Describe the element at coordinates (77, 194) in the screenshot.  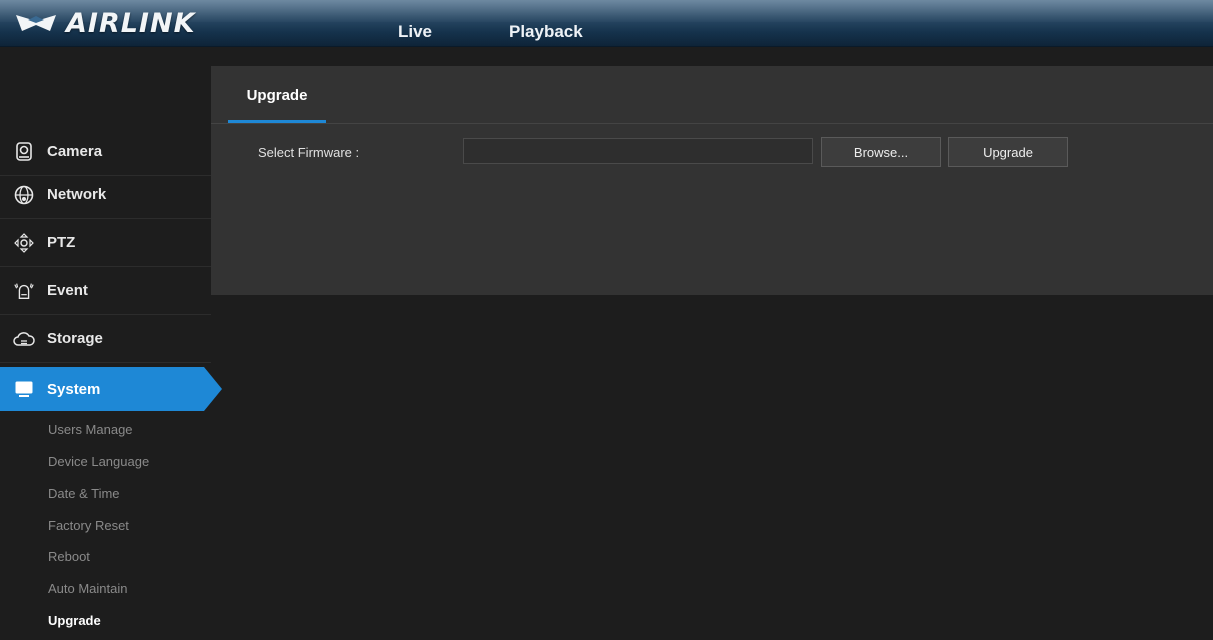
I see `sidebar-item-label: Network` at that location.